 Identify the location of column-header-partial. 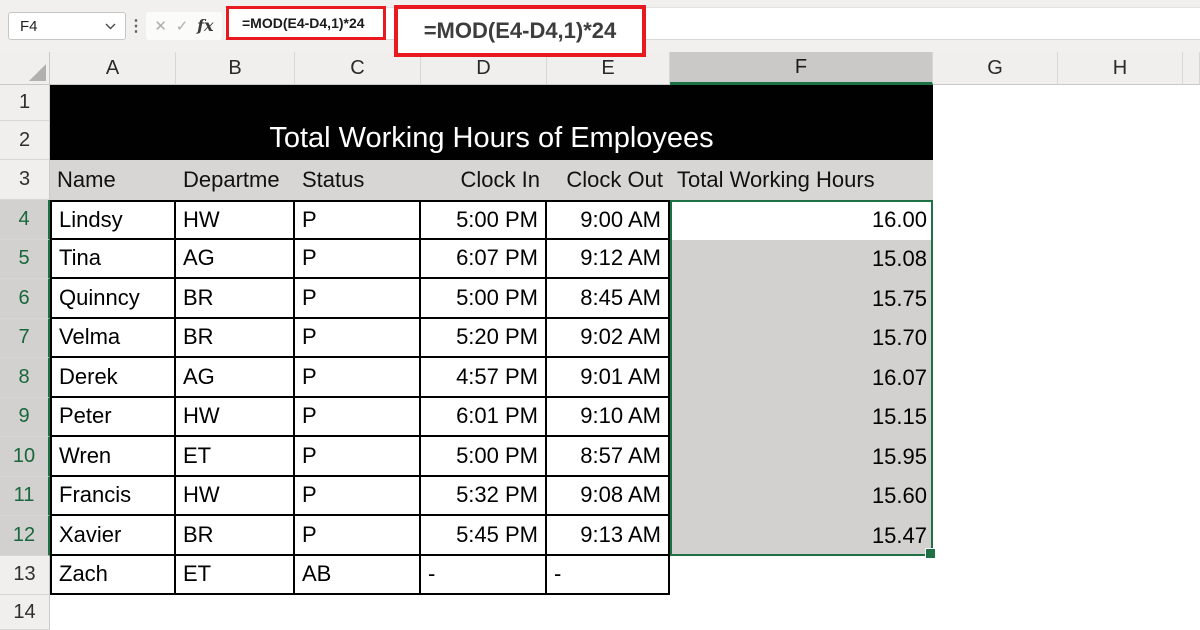
(1191, 68).